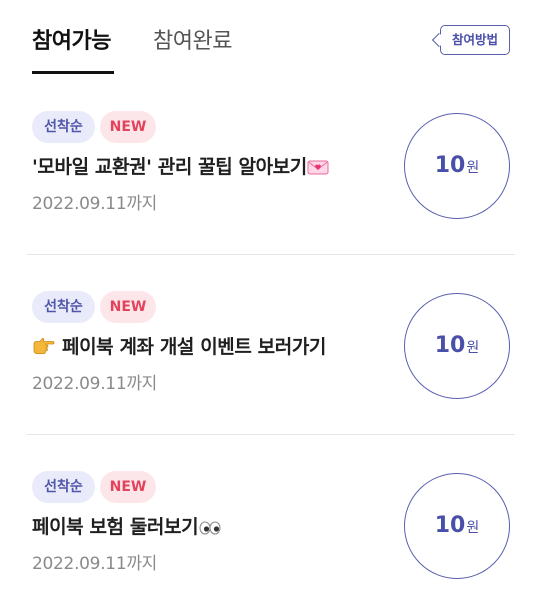 The image size is (540, 606). I want to click on pointing-hand-icon, so click(44, 349).